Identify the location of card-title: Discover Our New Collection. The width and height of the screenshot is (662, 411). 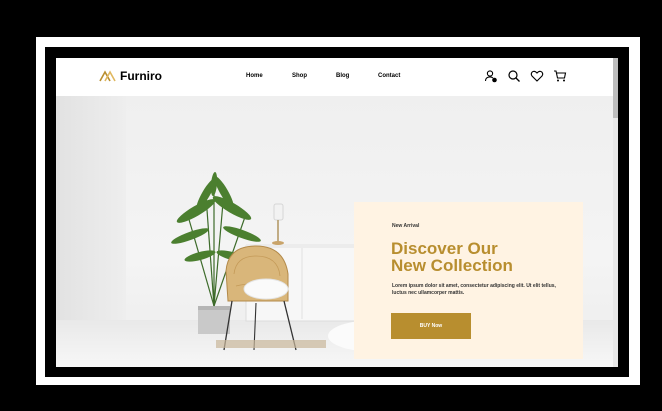
(481, 257).